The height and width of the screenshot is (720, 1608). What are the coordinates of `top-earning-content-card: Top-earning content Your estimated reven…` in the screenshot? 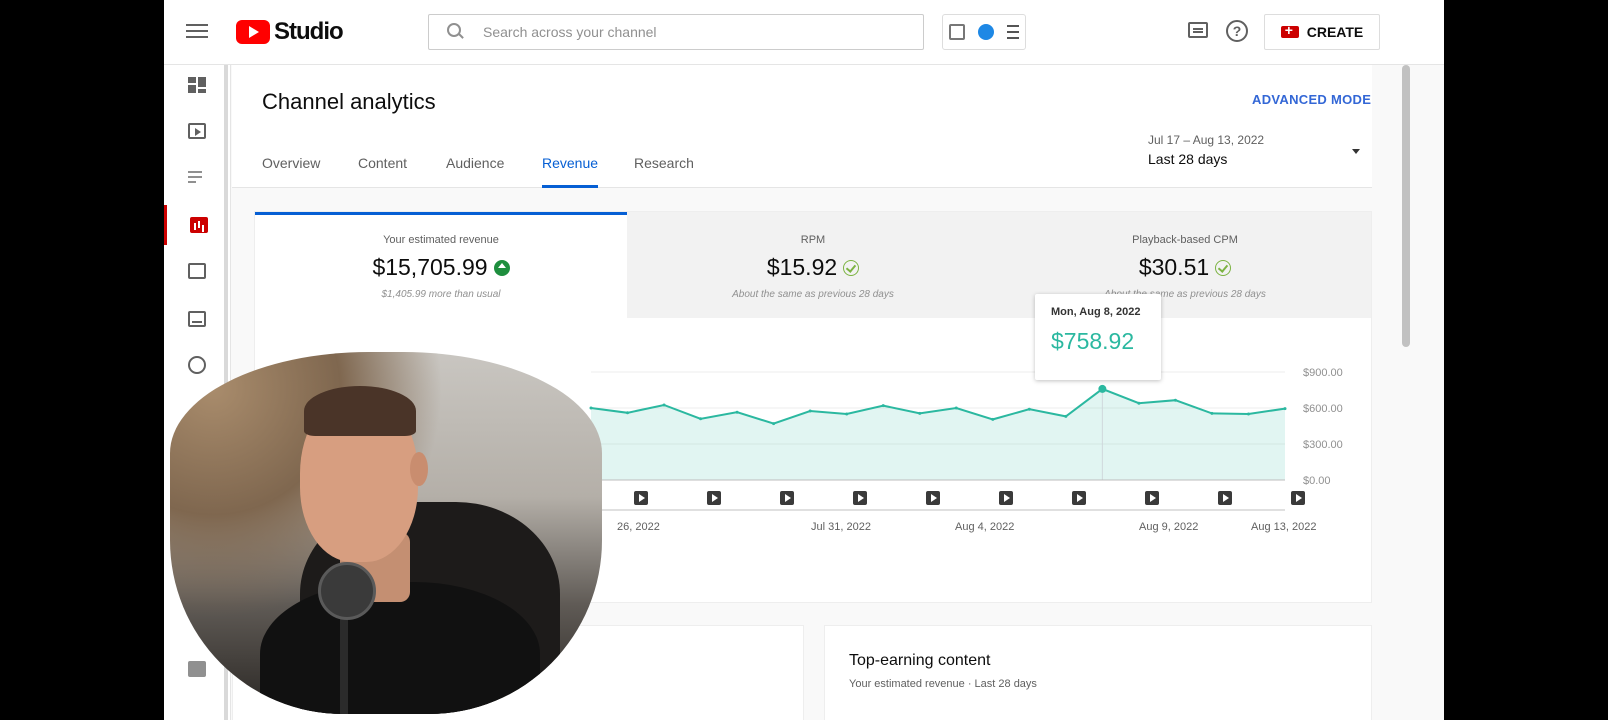 It's located at (1098, 672).